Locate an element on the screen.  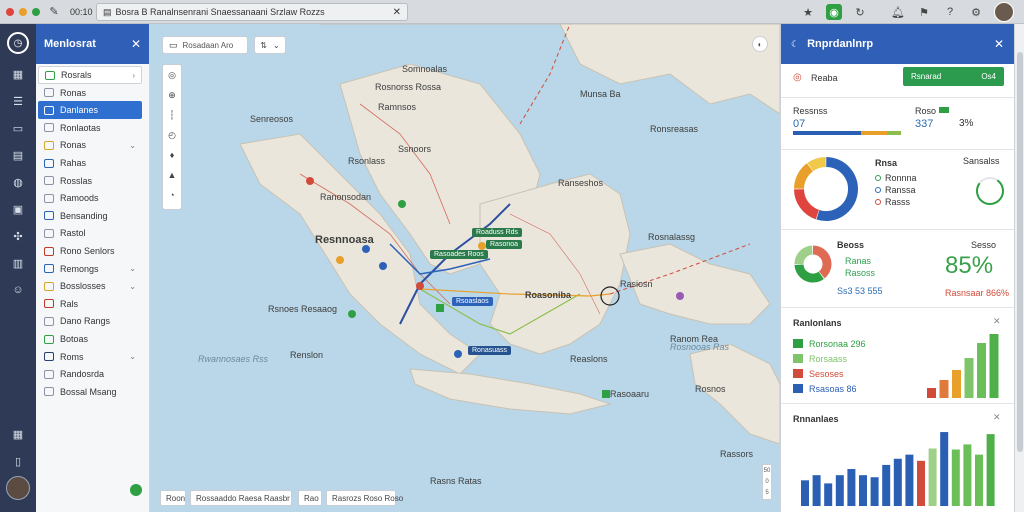
marker-orange is located at coordinates (340, 260).